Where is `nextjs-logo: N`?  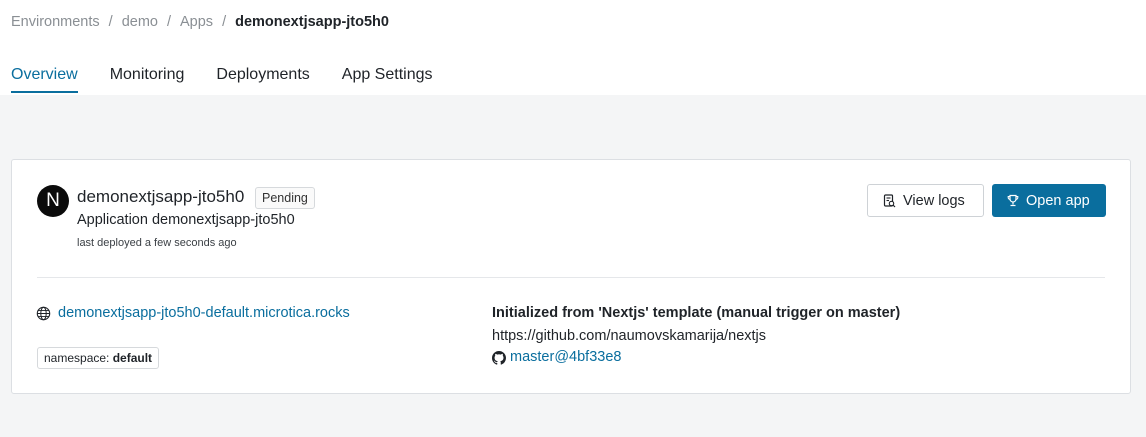
nextjs-logo: N is located at coordinates (53, 201).